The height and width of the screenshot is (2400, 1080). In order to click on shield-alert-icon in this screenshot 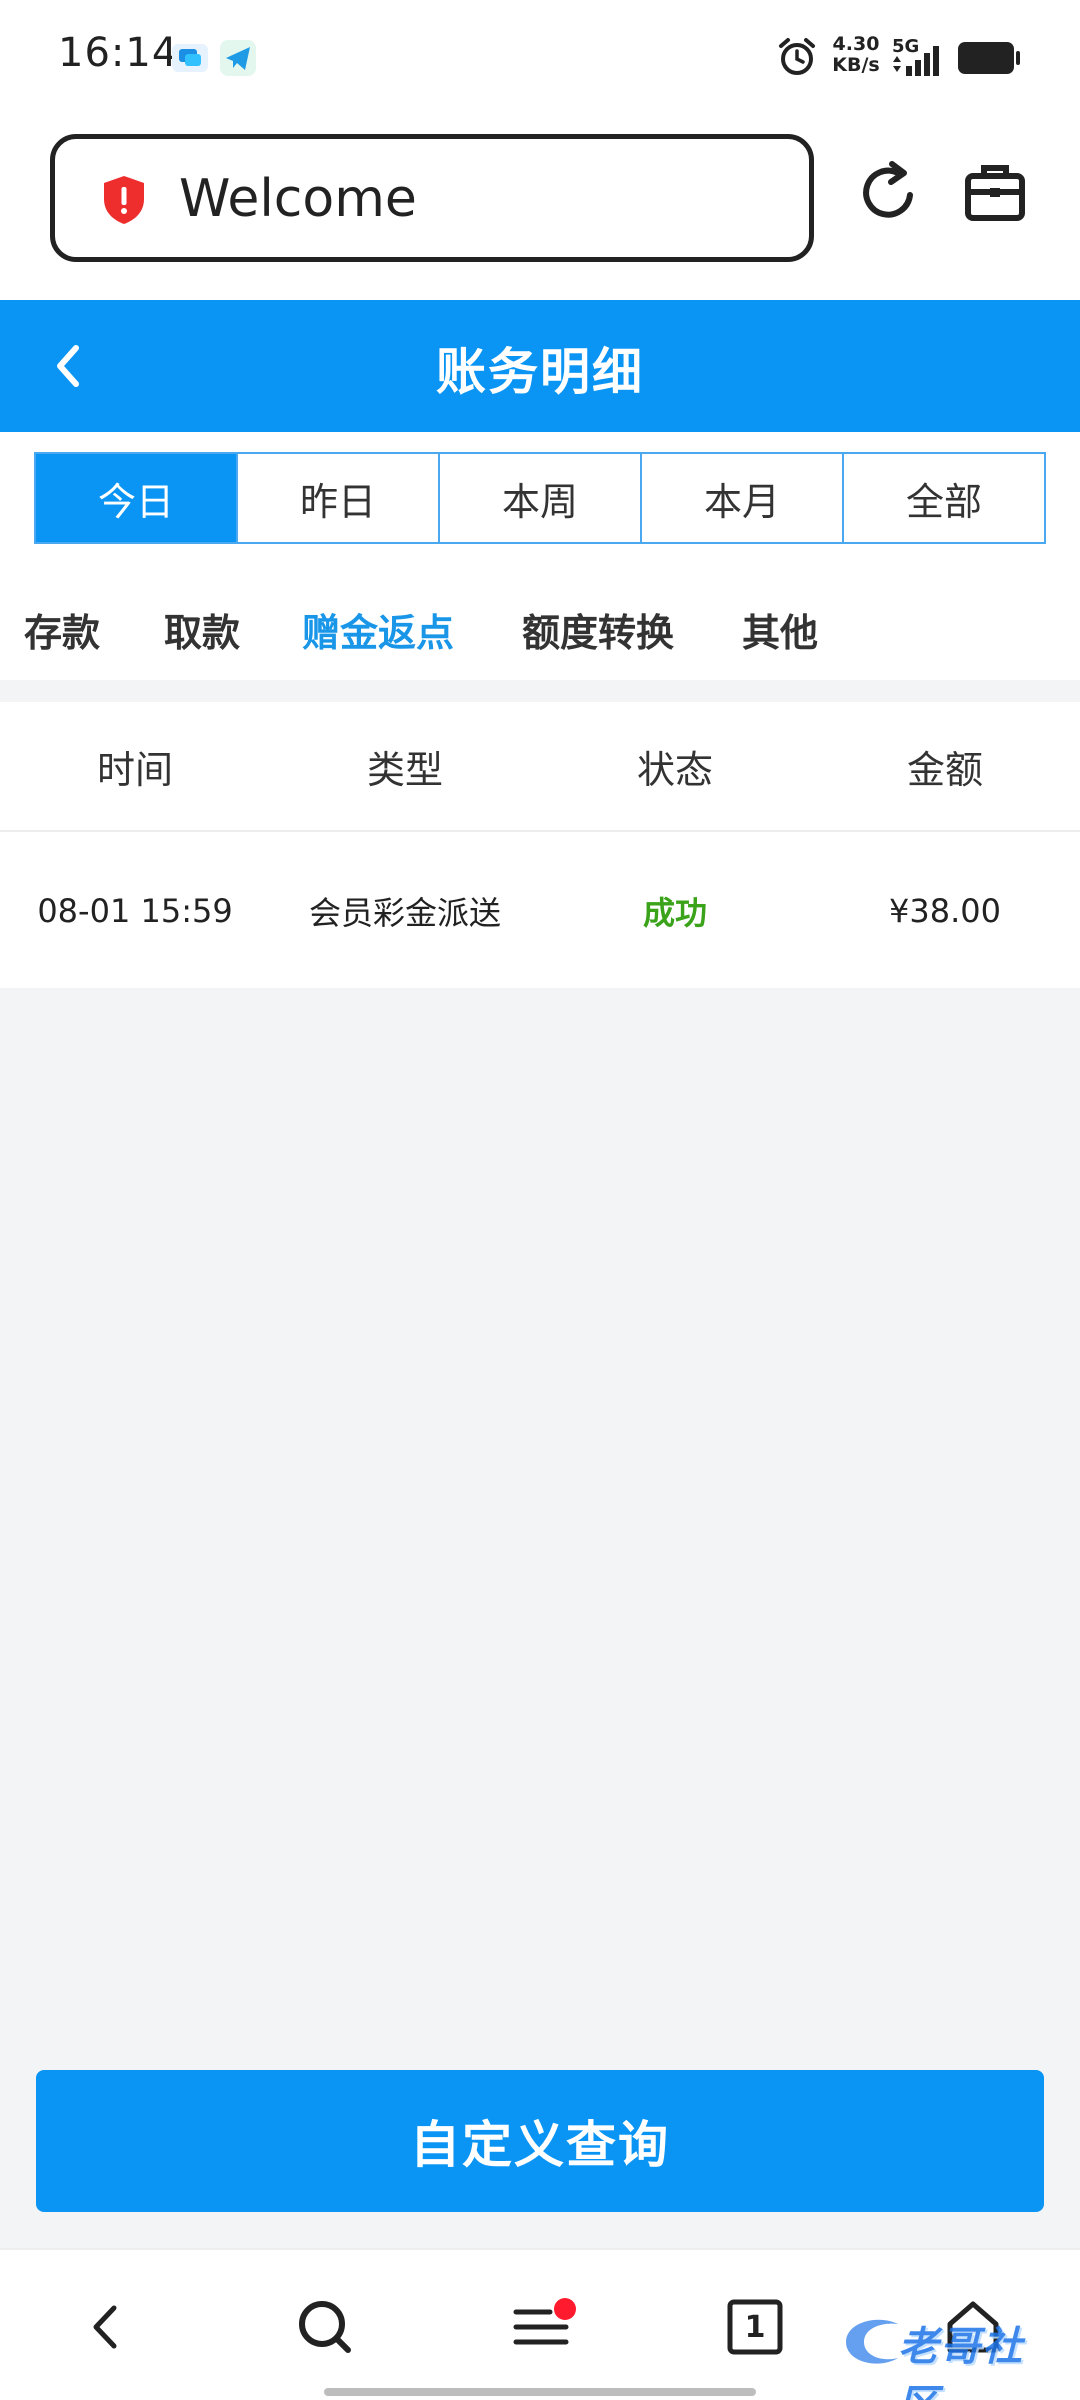, I will do `click(124, 200)`.